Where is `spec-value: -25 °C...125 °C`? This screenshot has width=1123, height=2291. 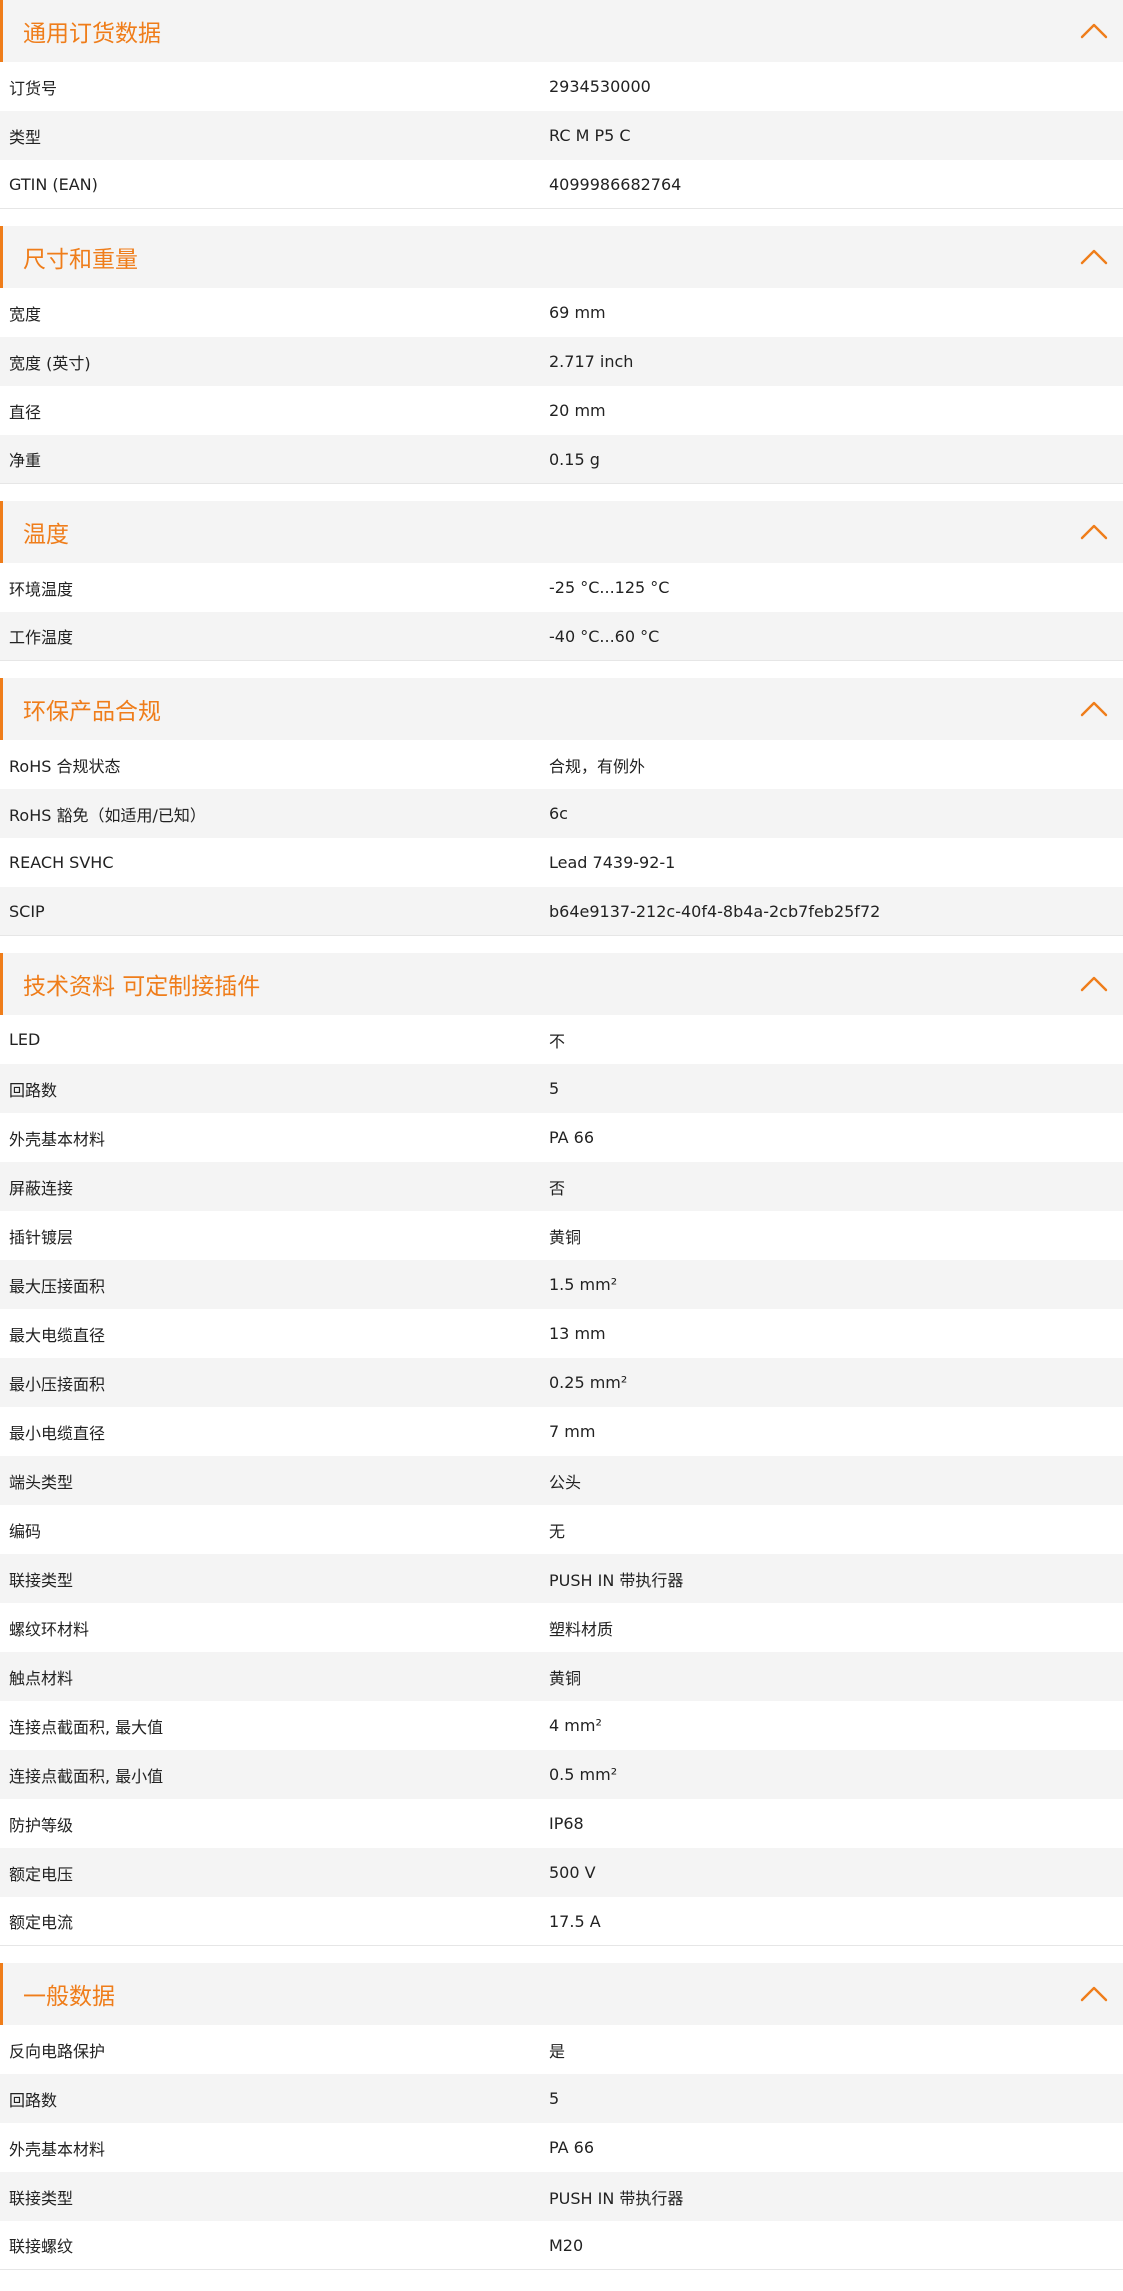
spec-value: -25 °C...125 °C is located at coordinates (609, 587).